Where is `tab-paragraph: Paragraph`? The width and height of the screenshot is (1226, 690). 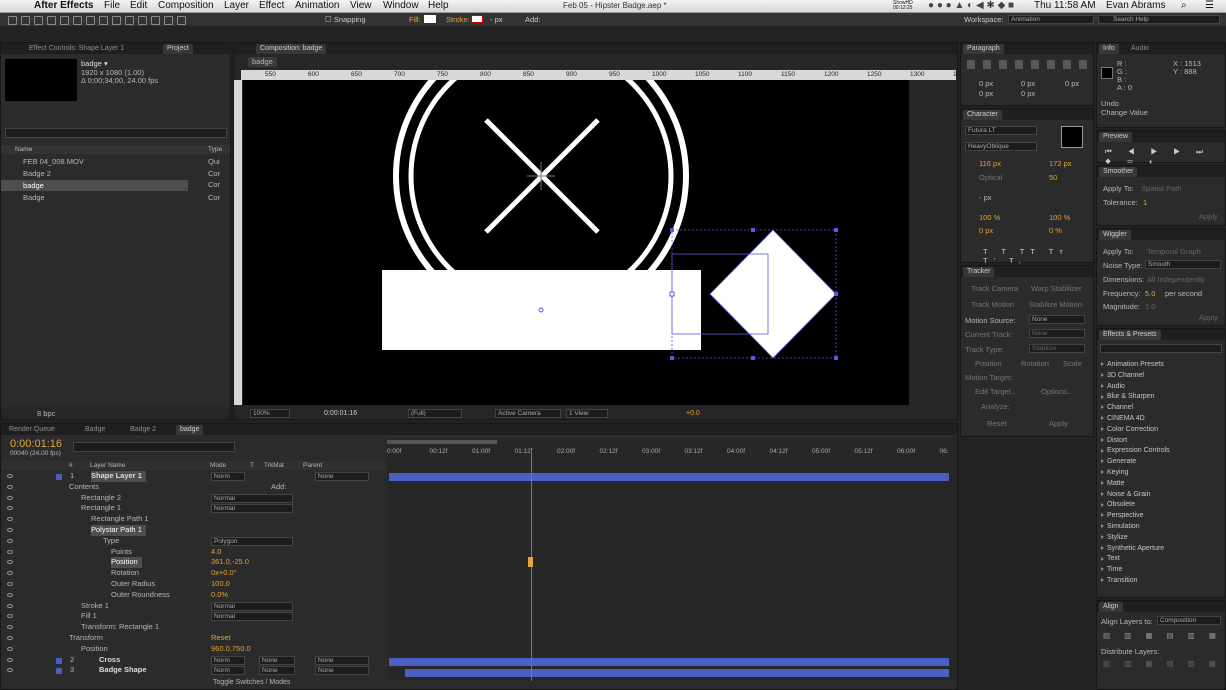 tab-paragraph: Paragraph is located at coordinates (983, 49).